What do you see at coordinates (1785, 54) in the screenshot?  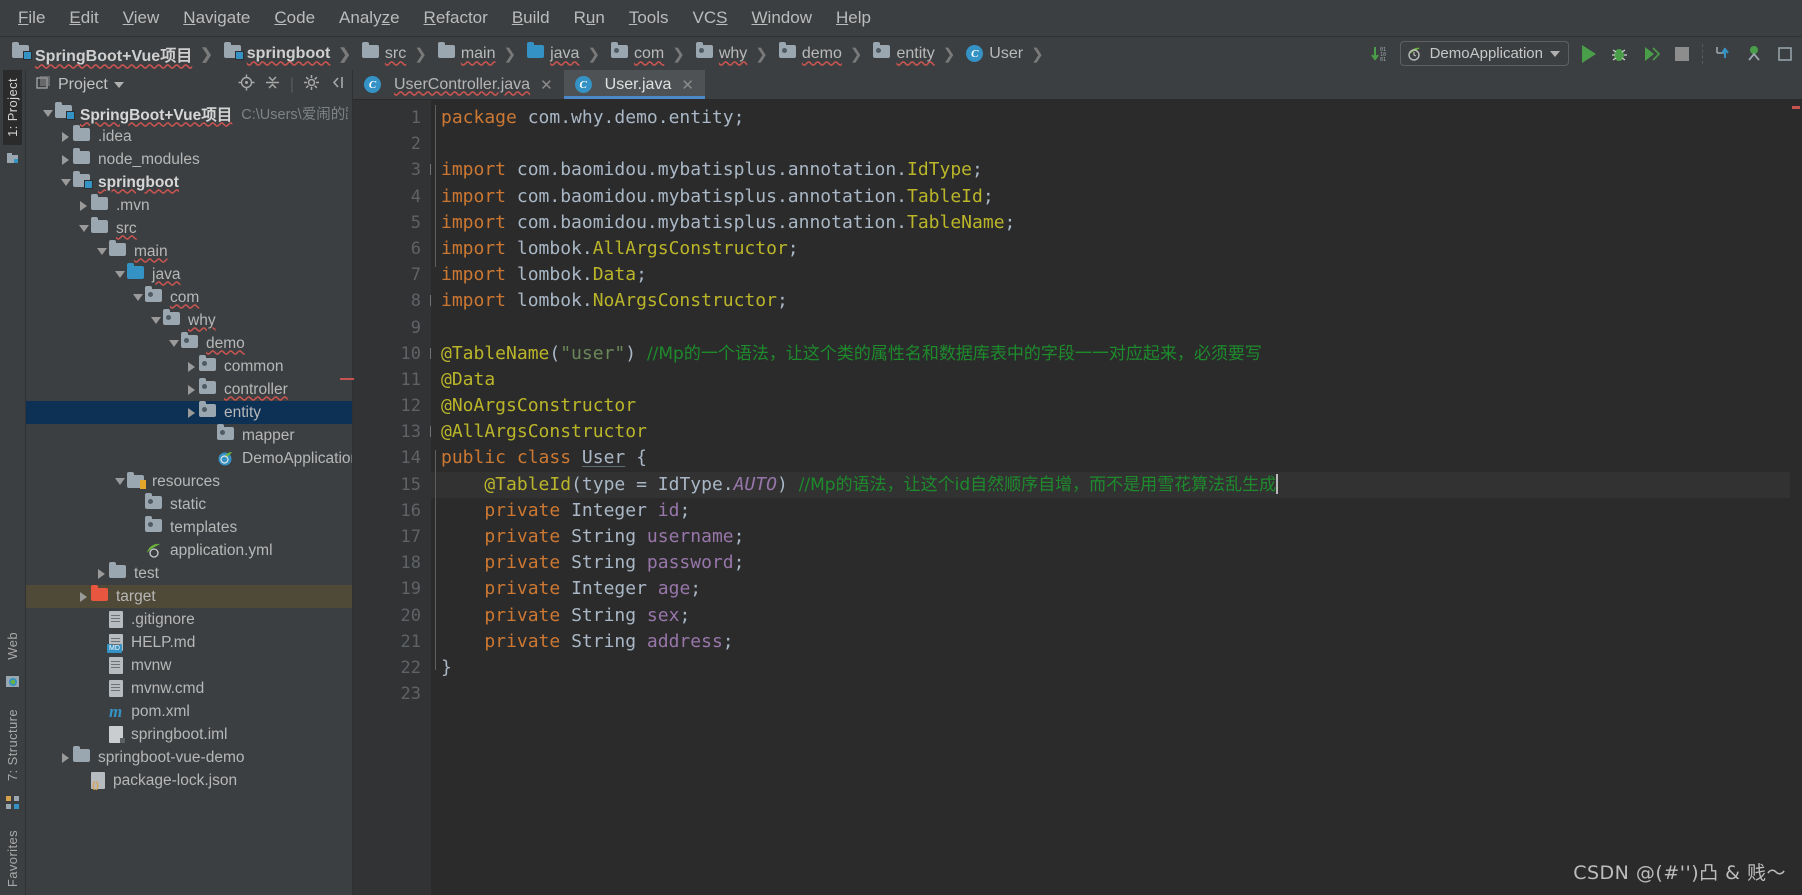 I see `more-icon` at bounding box center [1785, 54].